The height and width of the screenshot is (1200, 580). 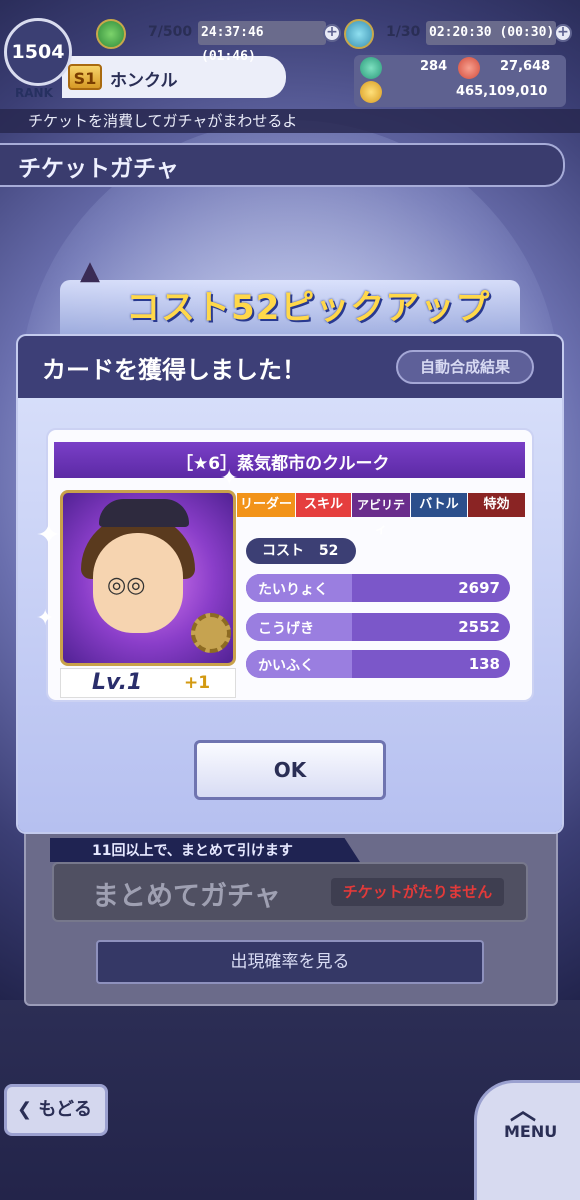 I want to click on modal-title: カードを獲得しました！, so click(x=174, y=370).